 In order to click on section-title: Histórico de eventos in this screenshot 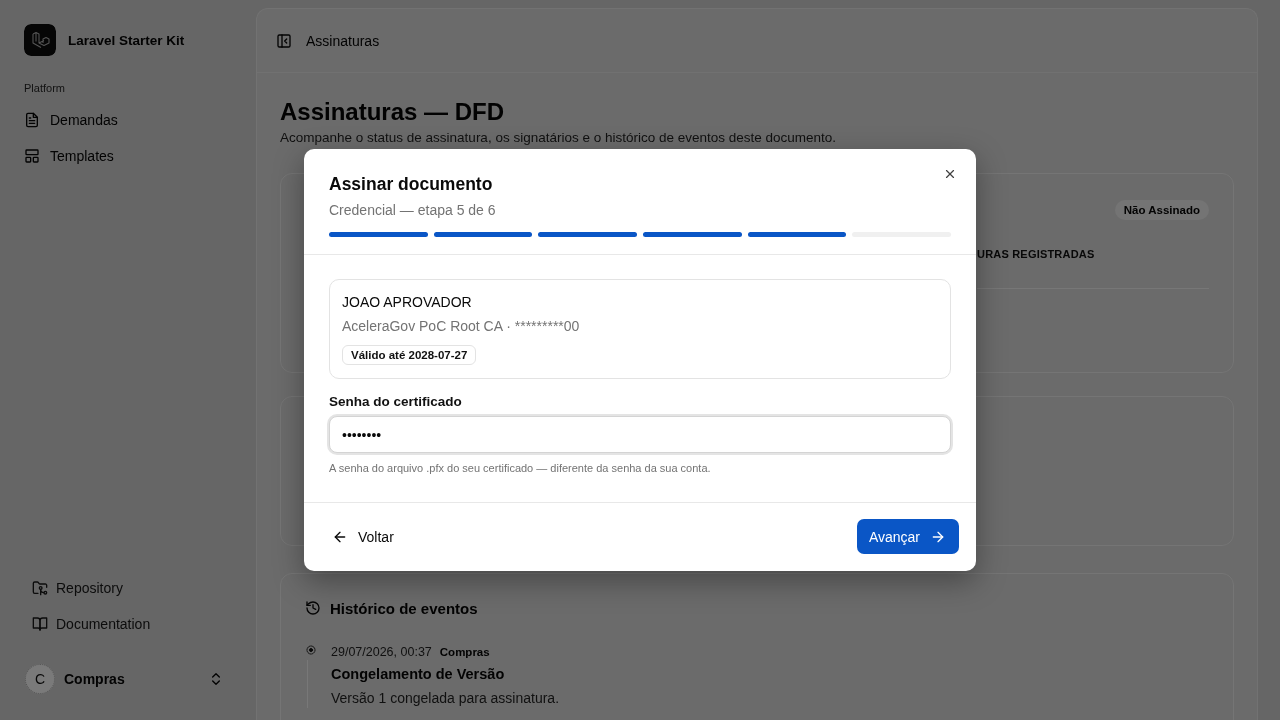, I will do `click(404, 608)`.